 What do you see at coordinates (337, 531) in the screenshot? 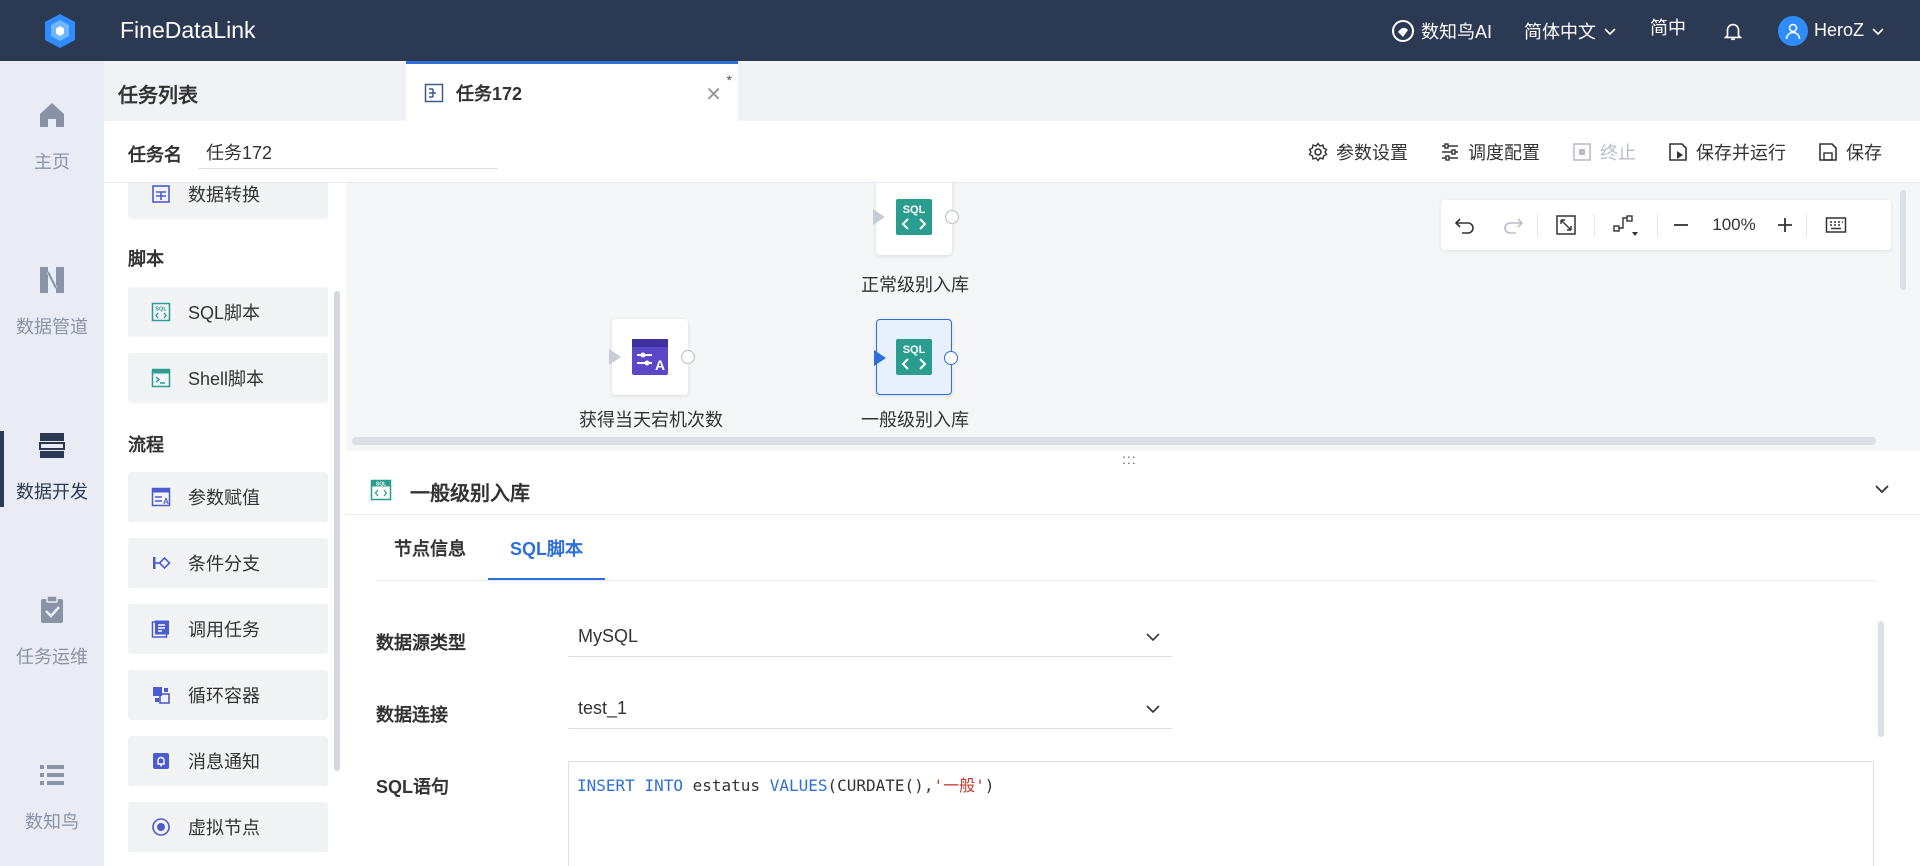
I see `component-scrollbar` at bounding box center [337, 531].